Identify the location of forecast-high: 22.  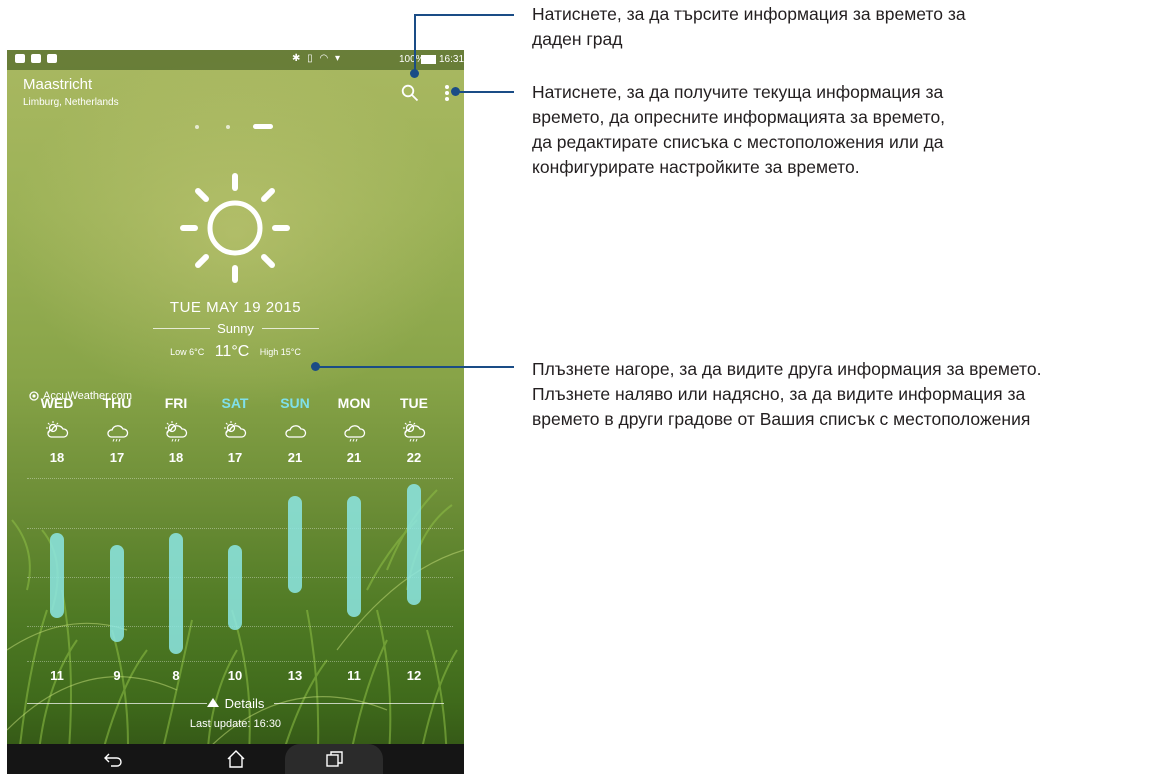
(414, 457).